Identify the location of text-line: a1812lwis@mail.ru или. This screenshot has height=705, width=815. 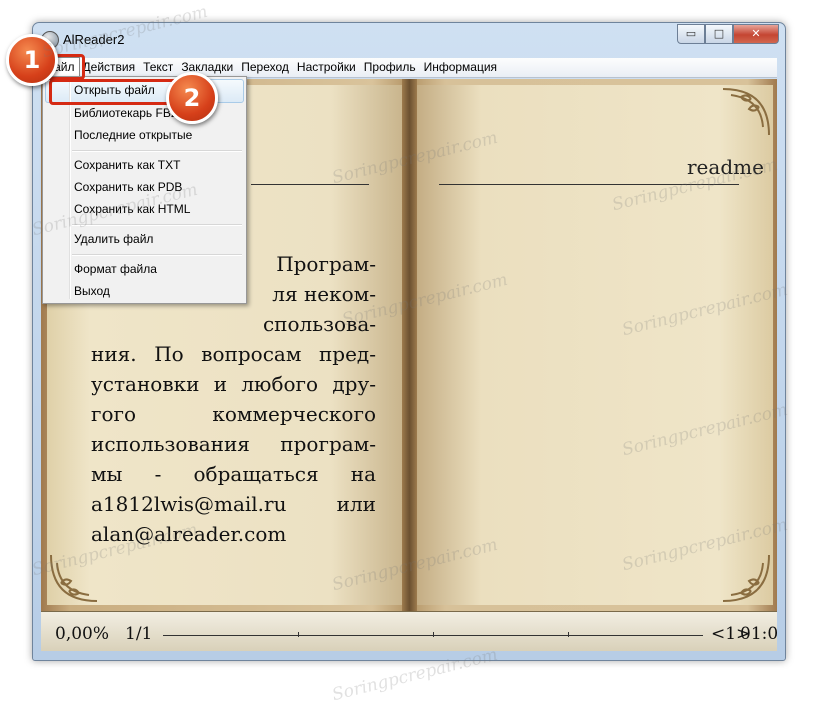
(233, 504).